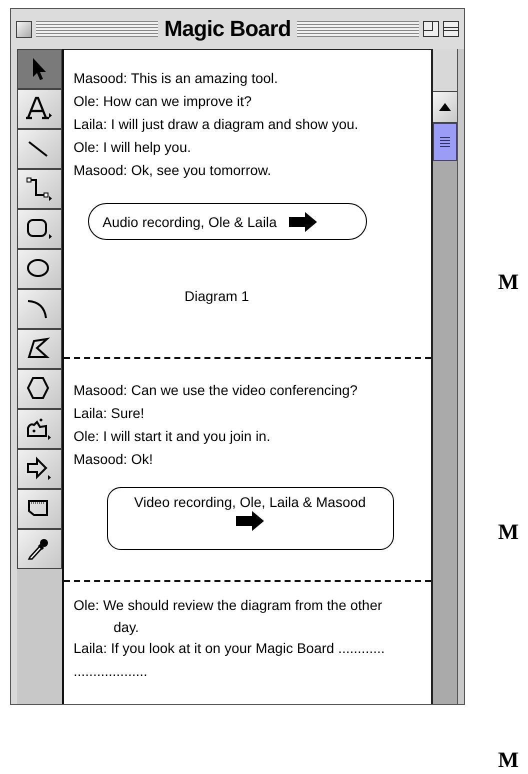  Describe the element at coordinates (109, 413) in the screenshot. I see `chat-line: Laila: Sure!` at that location.